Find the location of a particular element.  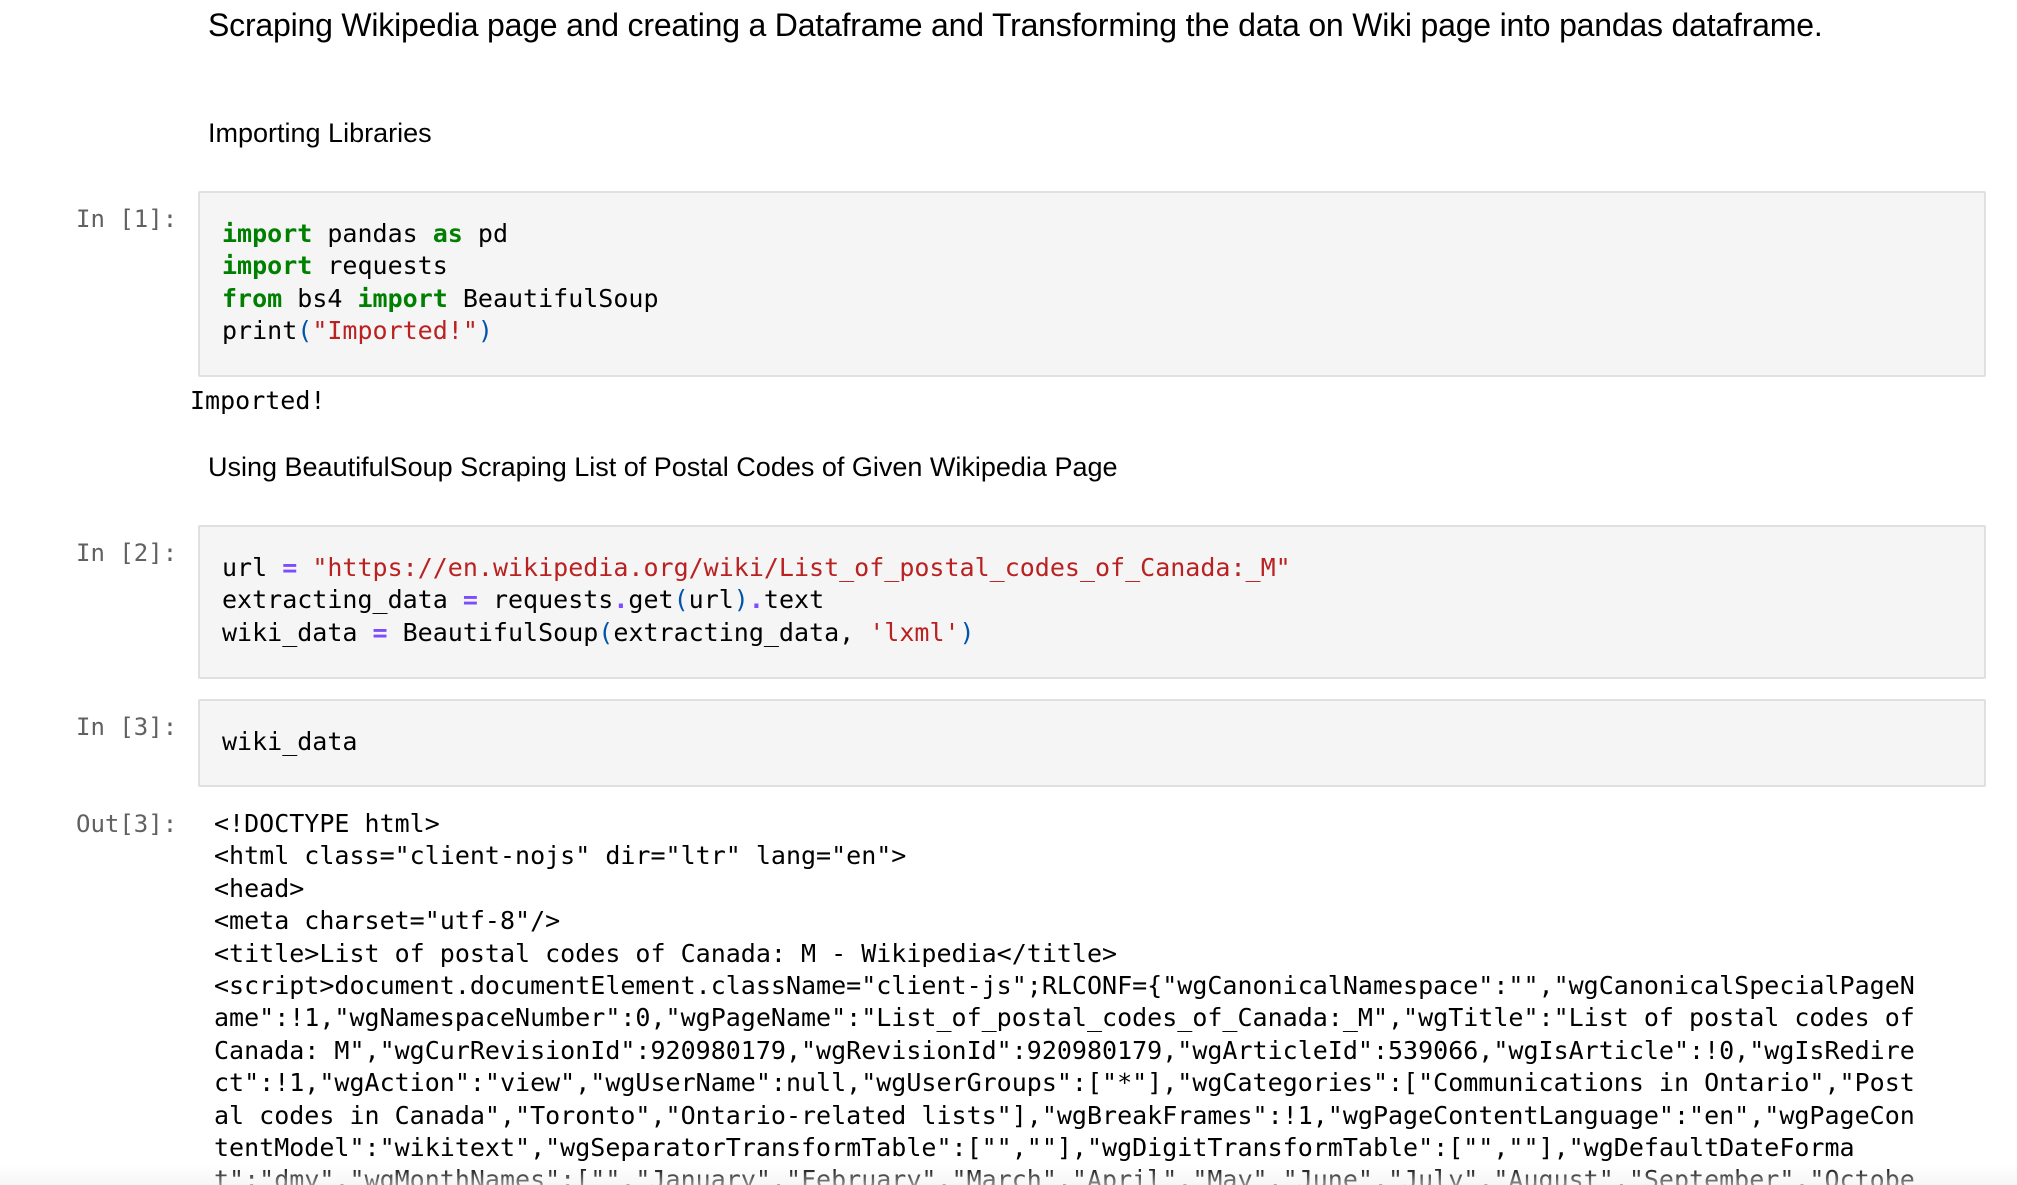

code-token: extracting_data, is located at coordinates (741, 632).